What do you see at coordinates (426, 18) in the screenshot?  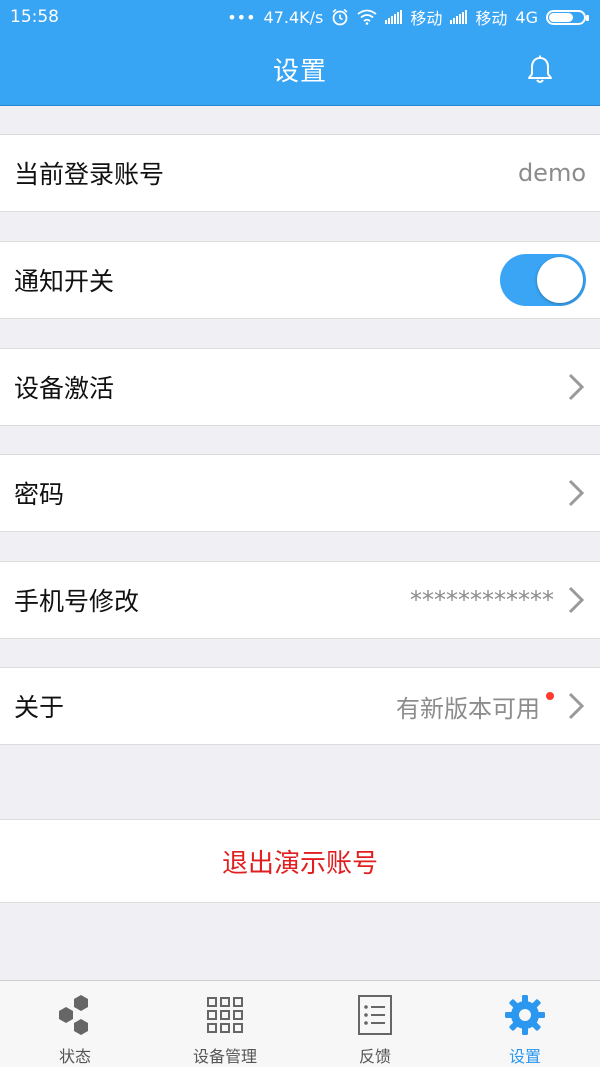 I see `carrier-1: 移动` at bounding box center [426, 18].